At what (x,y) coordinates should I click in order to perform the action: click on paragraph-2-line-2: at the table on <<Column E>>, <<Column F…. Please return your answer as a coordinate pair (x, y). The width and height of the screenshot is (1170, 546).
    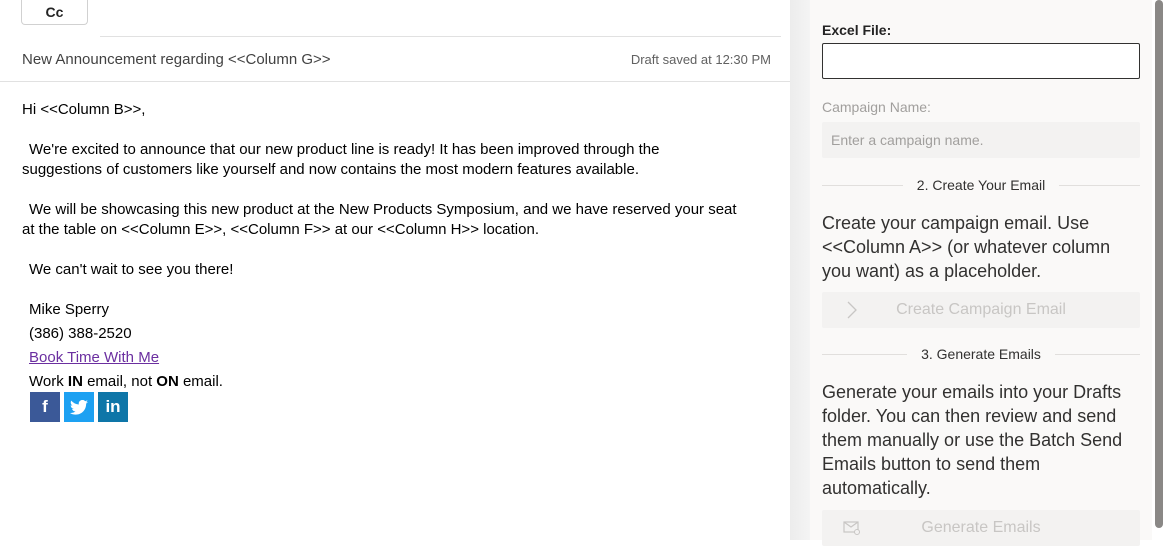
    Looking at the image, I should click on (280, 229).